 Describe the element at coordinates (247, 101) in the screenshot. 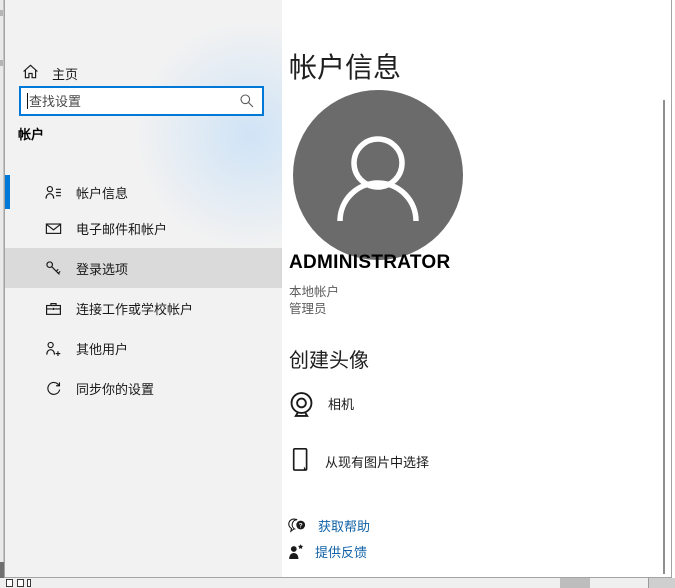

I see `search-icon` at that location.